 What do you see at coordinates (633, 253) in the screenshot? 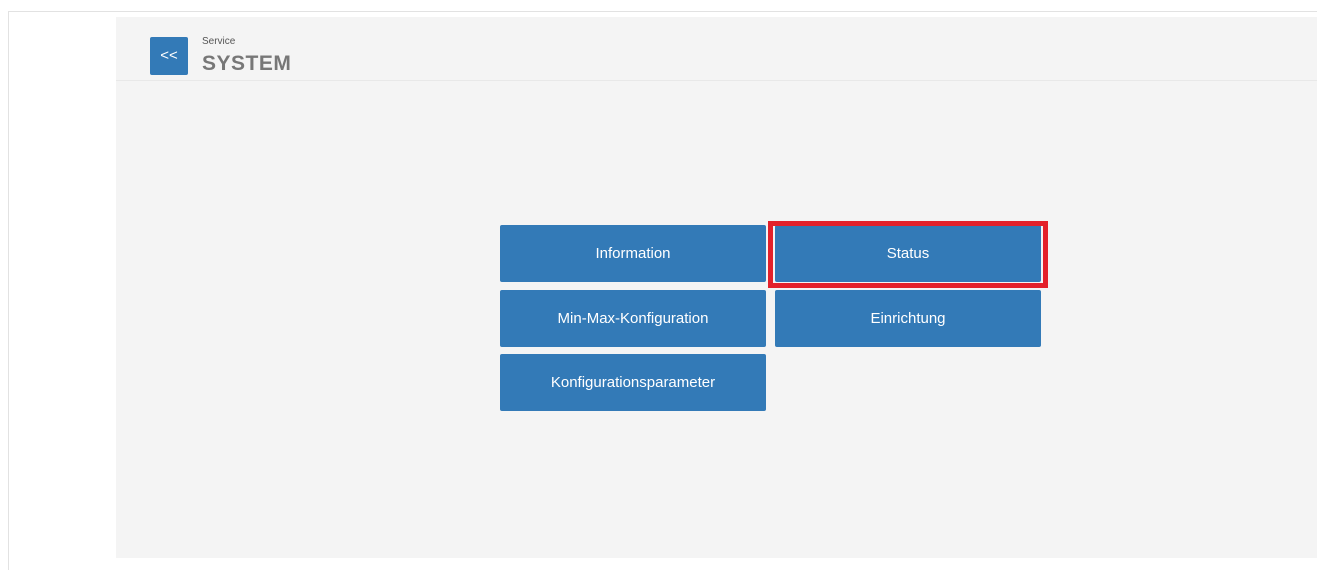
I see `information-button: Information` at bounding box center [633, 253].